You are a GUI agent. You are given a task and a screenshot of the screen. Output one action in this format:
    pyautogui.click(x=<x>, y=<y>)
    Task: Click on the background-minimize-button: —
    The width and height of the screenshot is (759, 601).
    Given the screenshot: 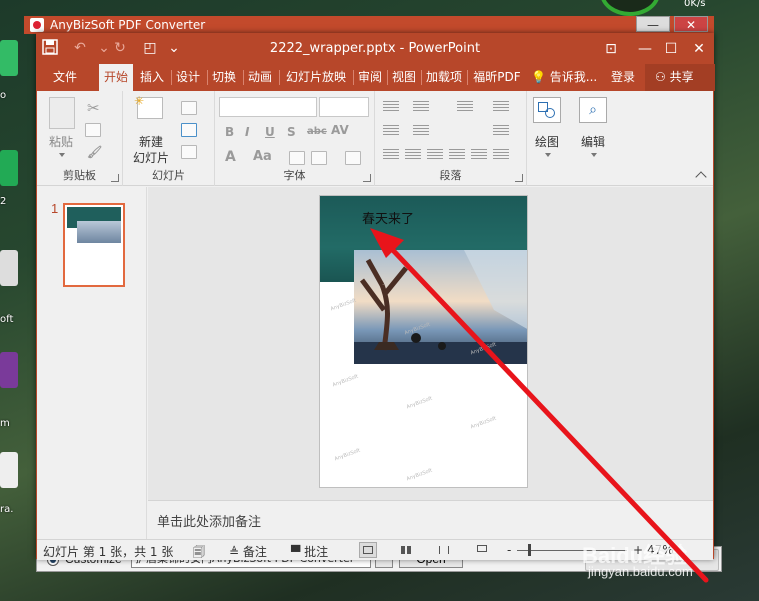 What is the action you would take?
    pyautogui.click(x=653, y=24)
    